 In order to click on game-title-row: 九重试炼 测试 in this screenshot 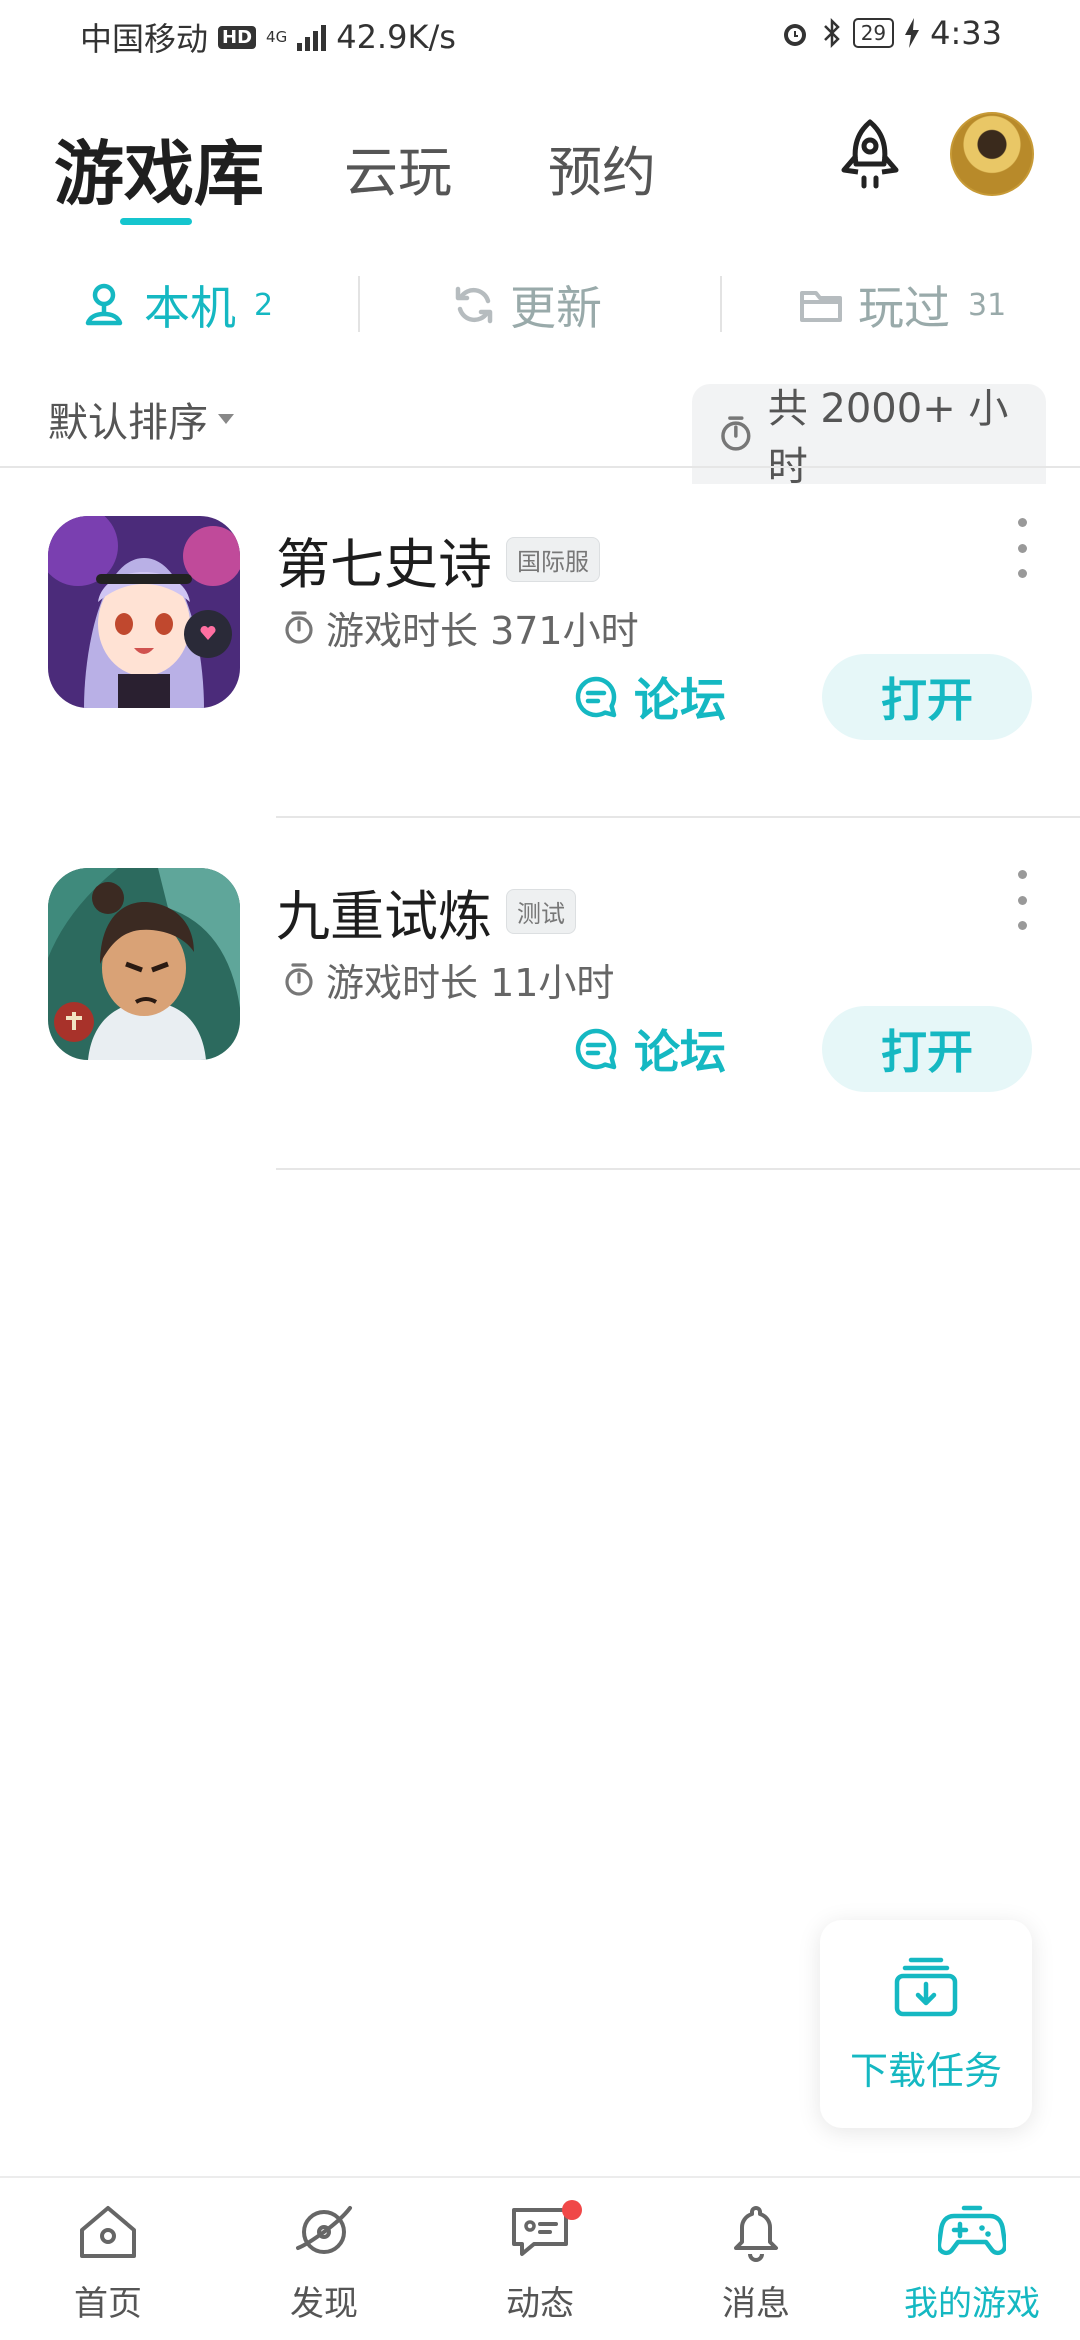, I will do `click(426, 911)`.